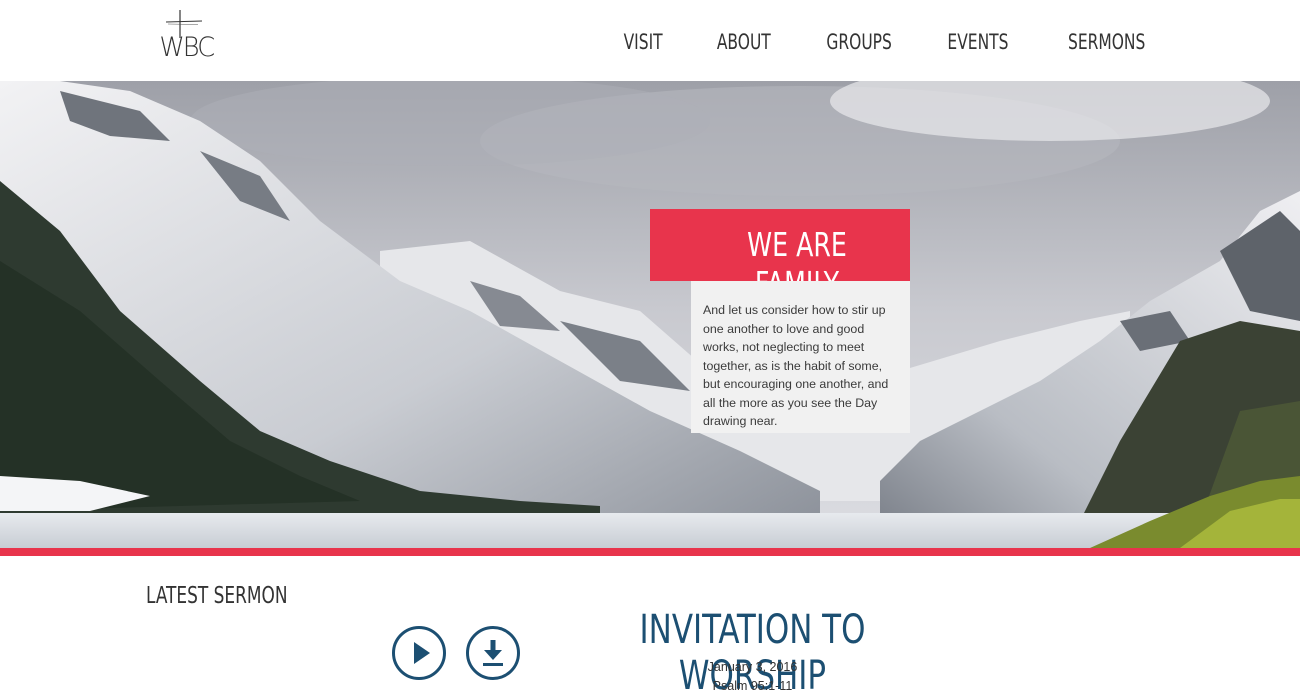  Describe the element at coordinates (780, 256) in the screenshot. I see `hero-tagline-box: WE ARE FAMILY` at that location.